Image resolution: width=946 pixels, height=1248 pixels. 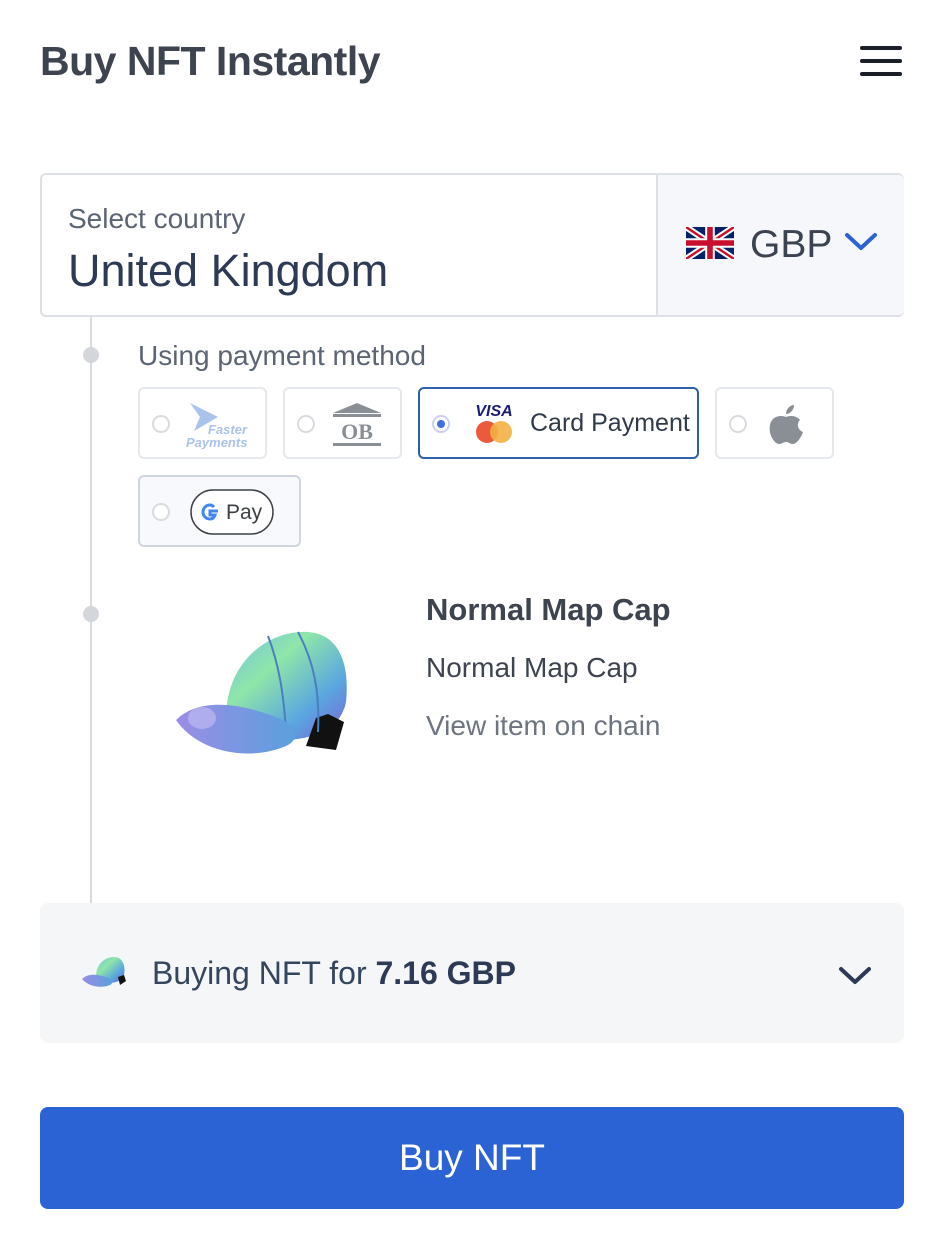 I want to click on payment-method-label: Using payment method, so click(x=282, y=355).